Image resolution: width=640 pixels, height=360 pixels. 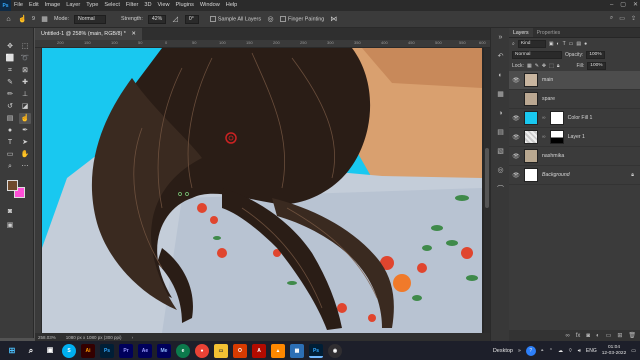 I want to click on illustrator-app-icon: Ai, so click(x=88, y=350).